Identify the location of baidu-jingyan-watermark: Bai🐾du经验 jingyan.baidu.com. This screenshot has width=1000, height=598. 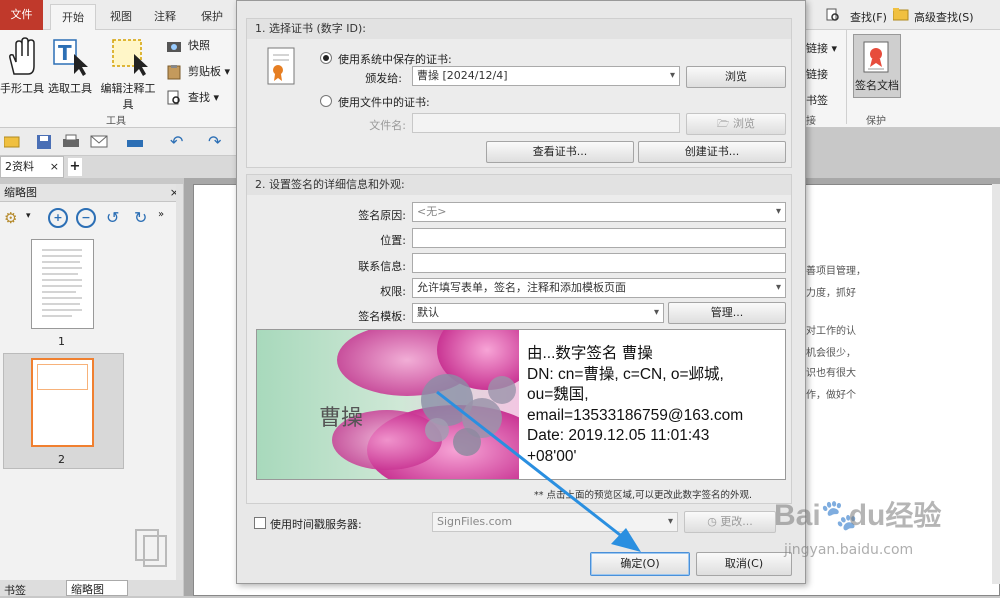
(885, 538).